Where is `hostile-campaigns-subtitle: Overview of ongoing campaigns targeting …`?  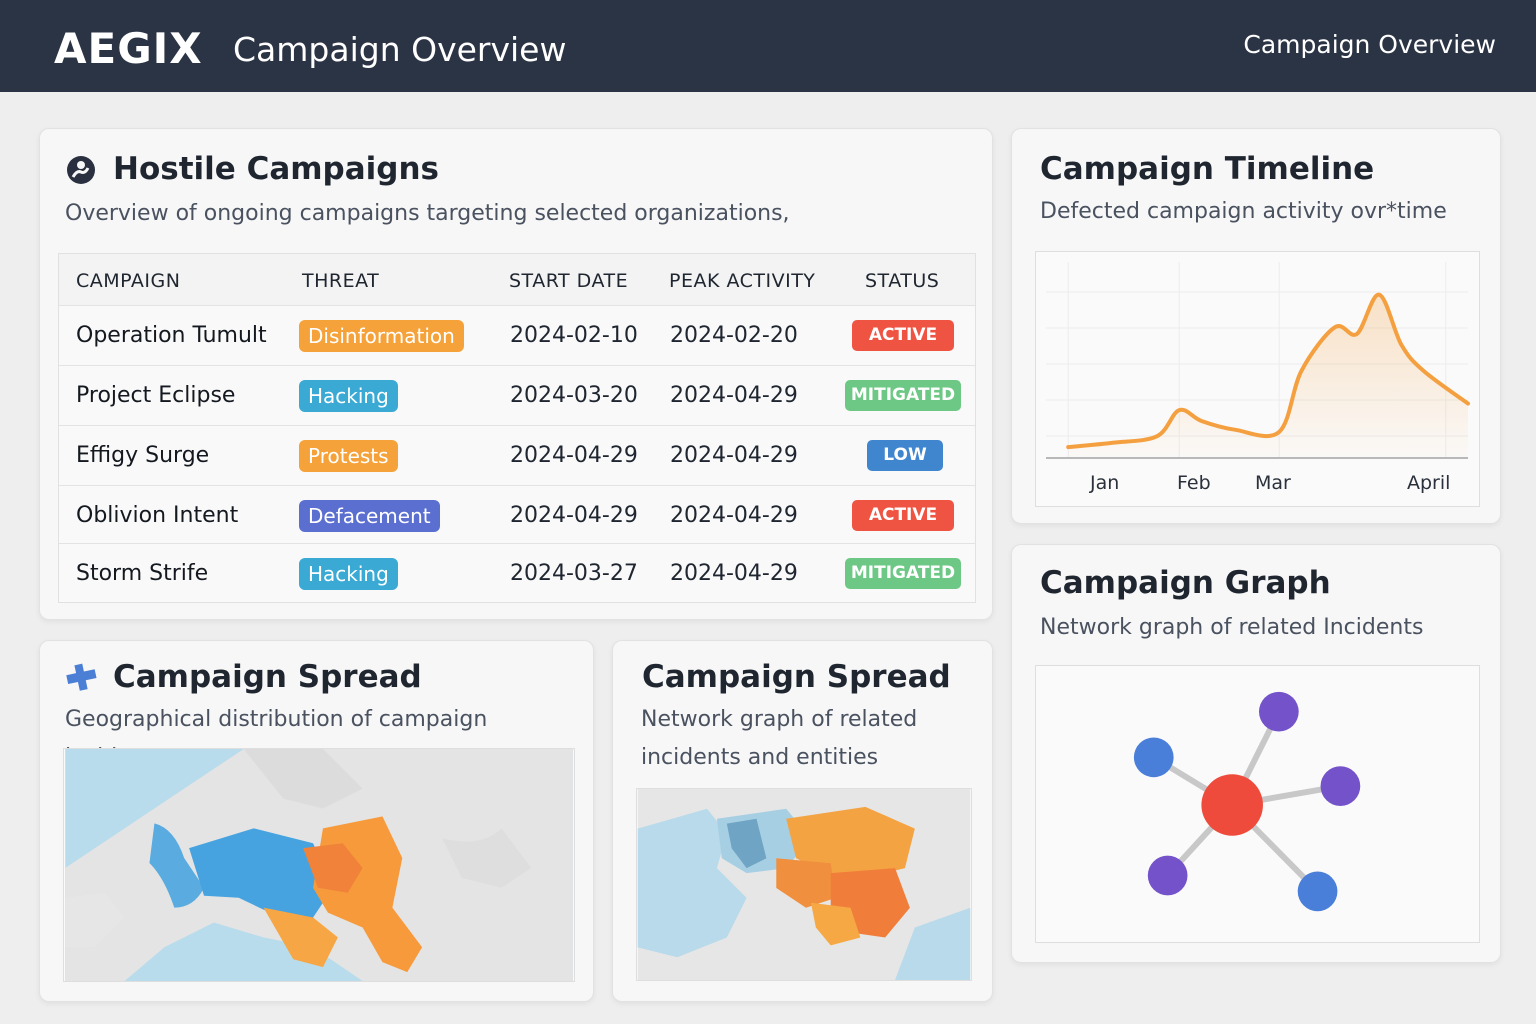 hostile-campaigns-subtitle: Overview of ongoing campaigns targeting … is located at coordinates (427, 213).